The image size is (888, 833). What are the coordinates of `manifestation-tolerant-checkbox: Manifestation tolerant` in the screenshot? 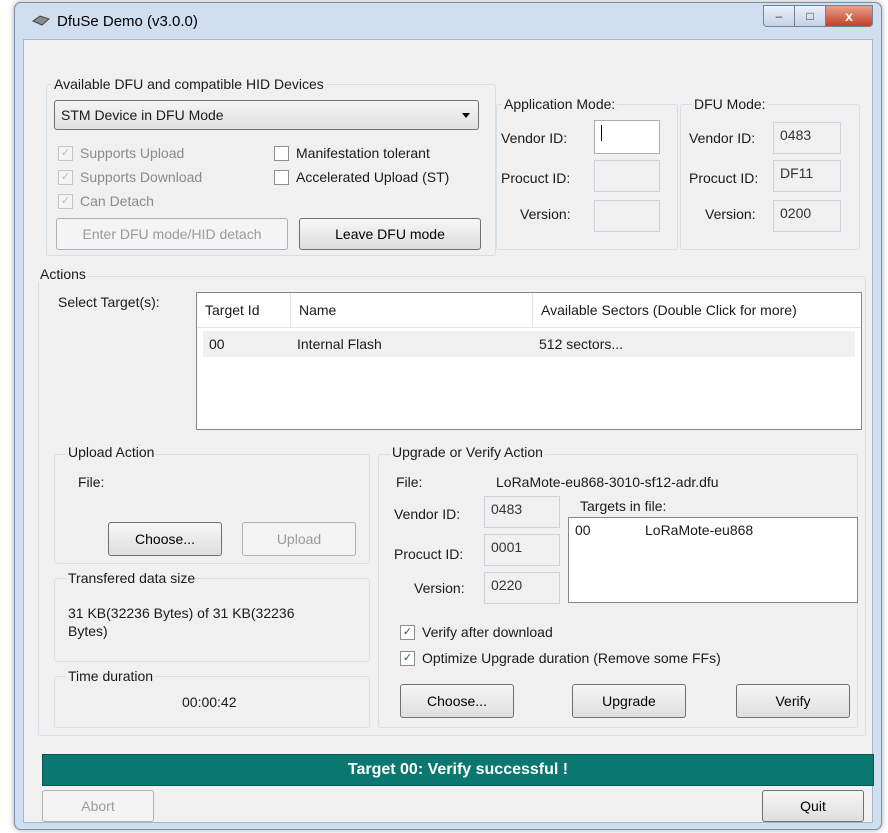 It's located at (352, 153).